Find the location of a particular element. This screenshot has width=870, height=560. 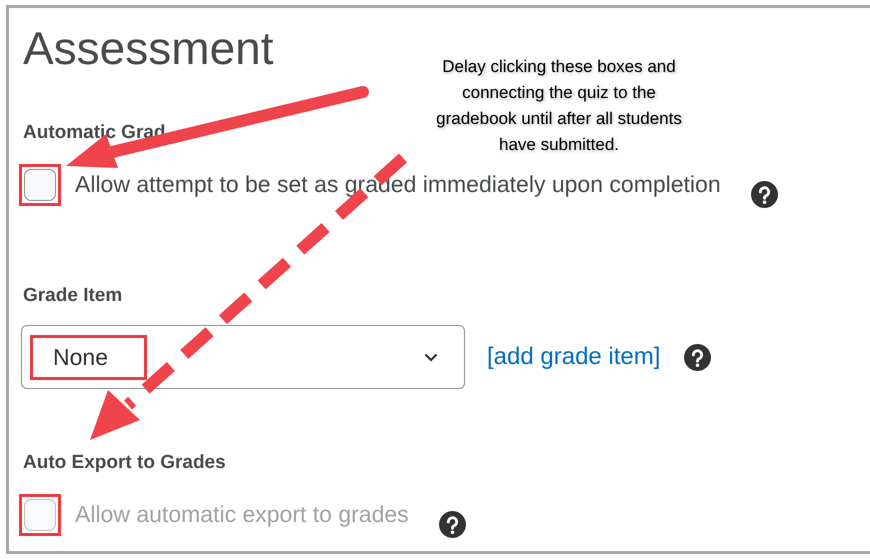

section-heading: Auto Export to Grades is located at coordinates (124, 463).